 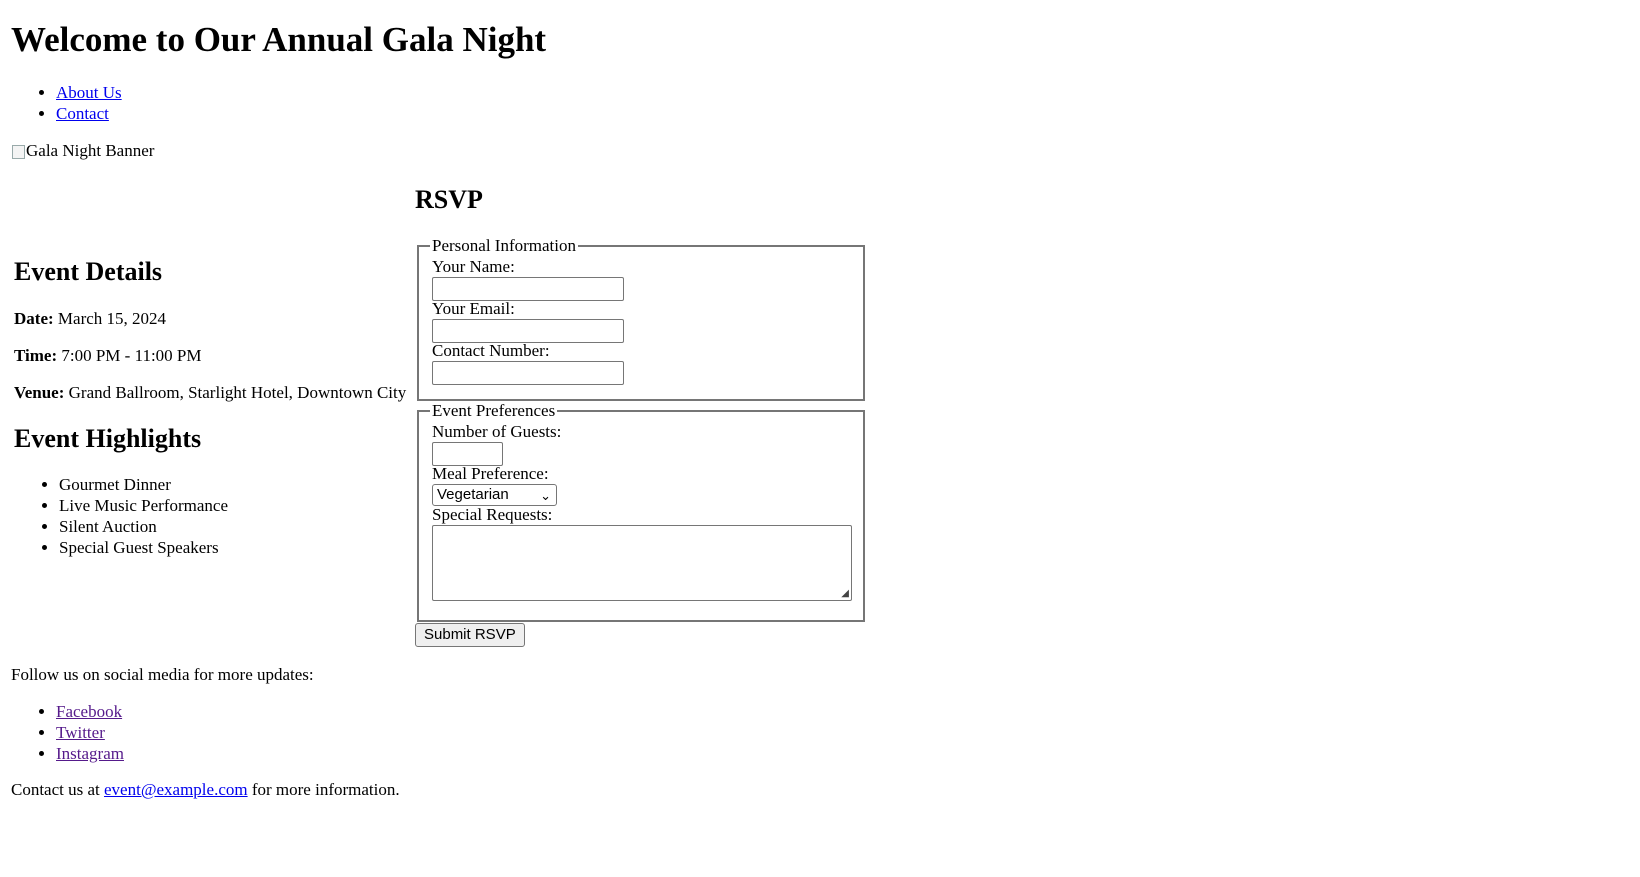 I want to click on phone-input, so click(x=528, y=373).